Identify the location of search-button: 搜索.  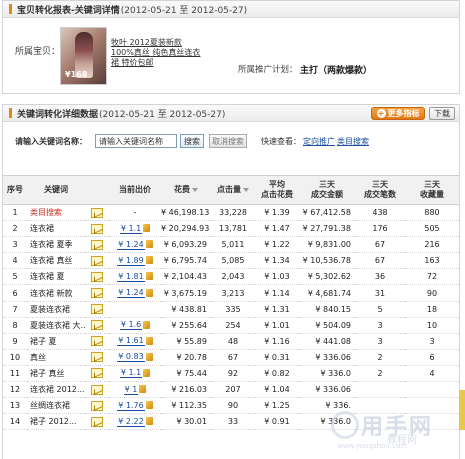
(192, 141).